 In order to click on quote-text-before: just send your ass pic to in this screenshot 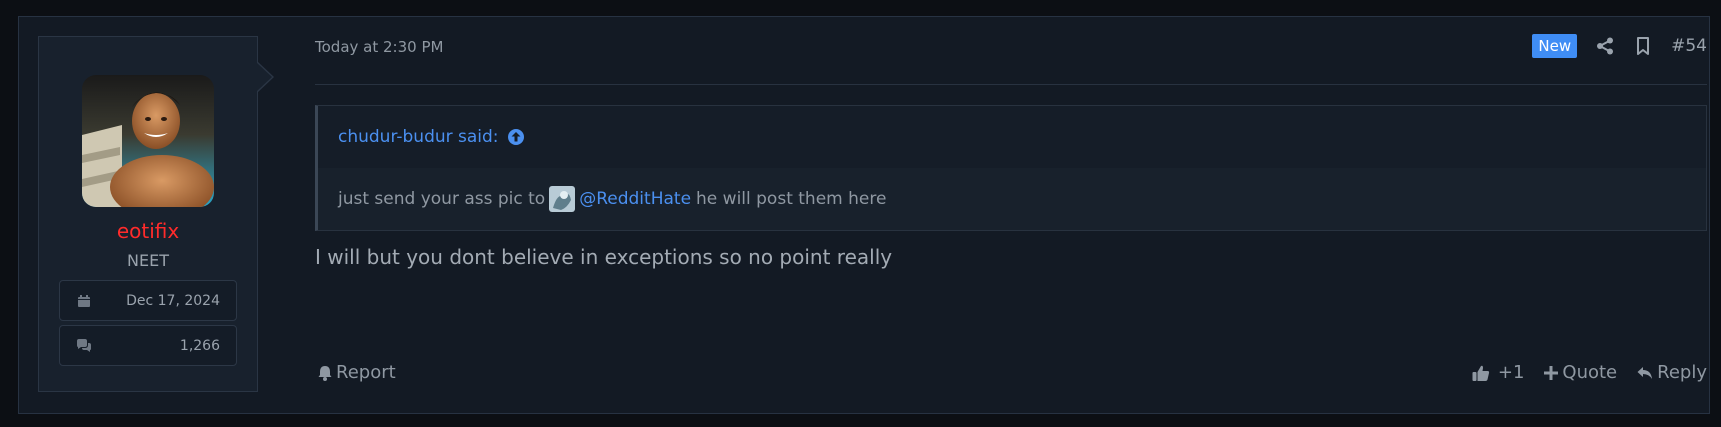, I will do `click(442, 199)`.